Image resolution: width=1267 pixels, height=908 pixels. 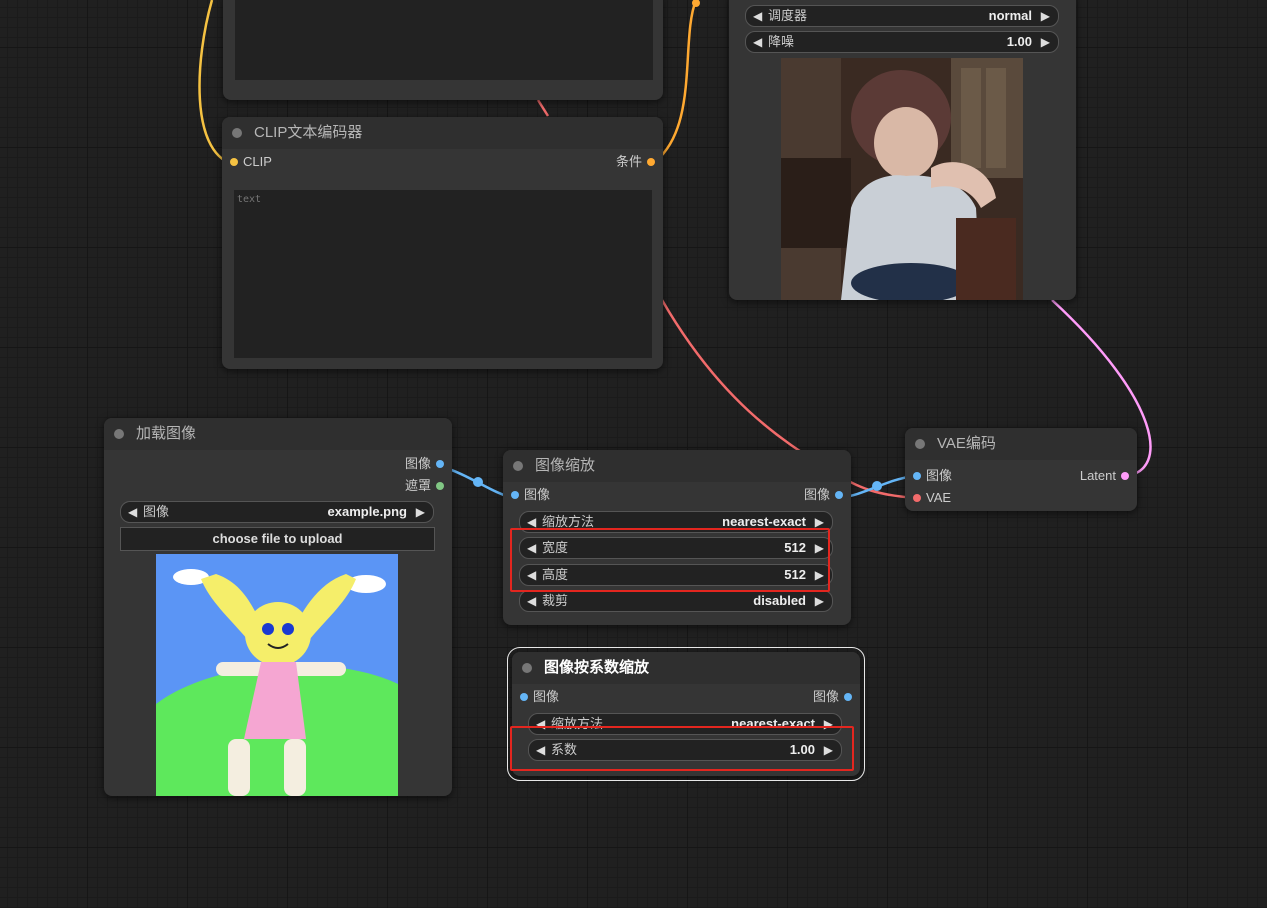 What do you see at coordinates (257, 161) in the screenshot?
I see `clip-input-label: CLIP` at bounding box center [257, 161].